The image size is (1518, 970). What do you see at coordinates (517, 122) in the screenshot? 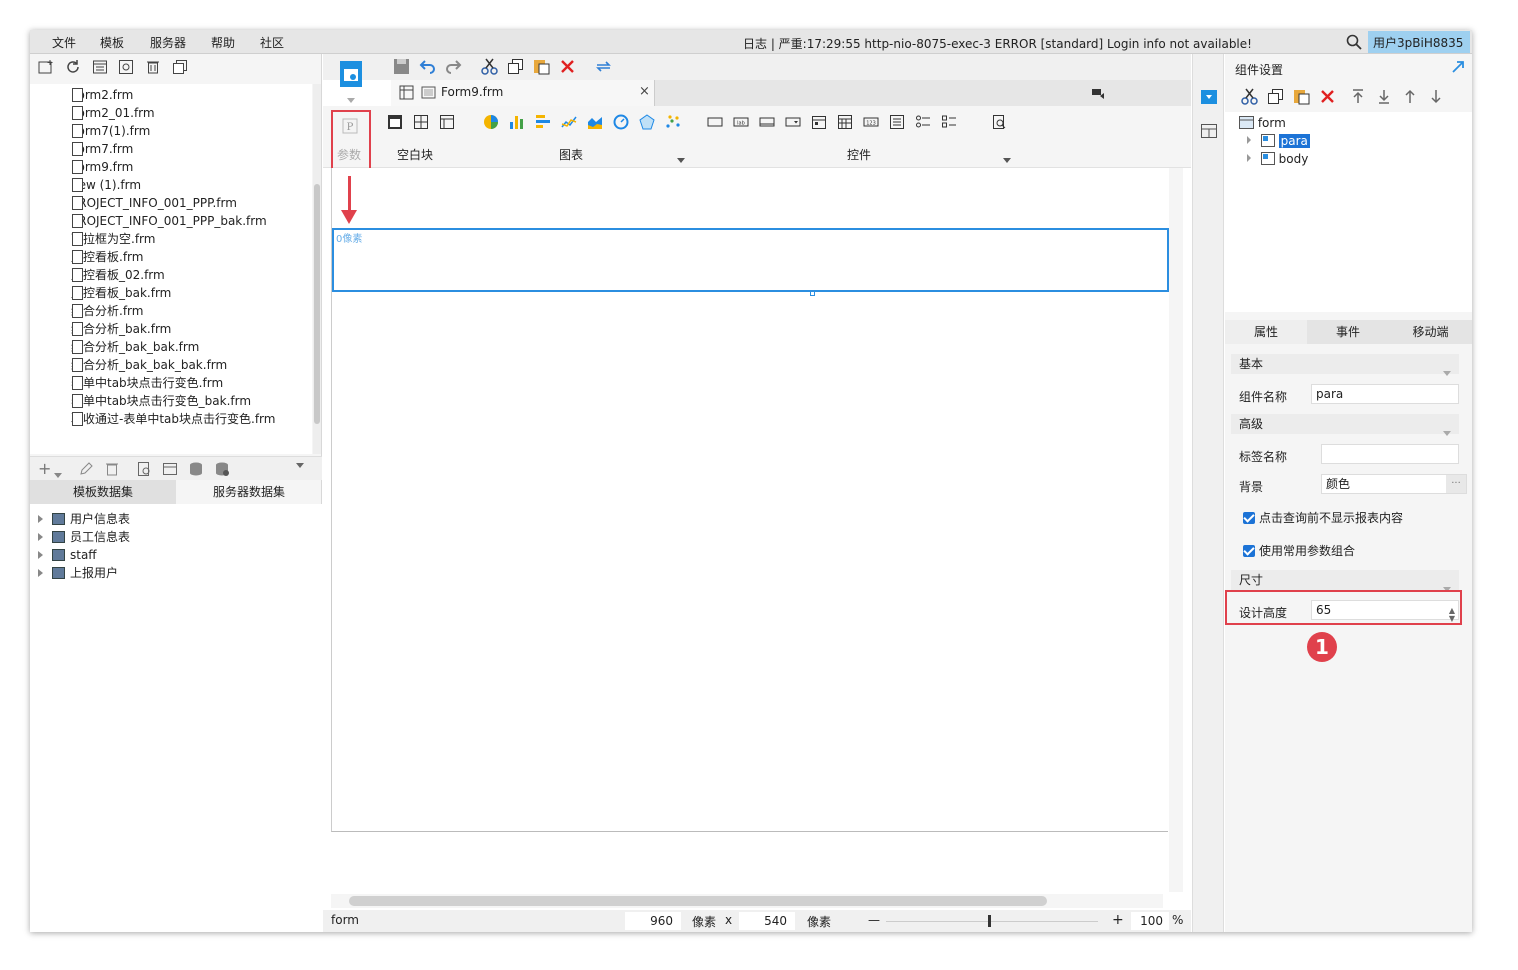
I see `bar-chart-icon` at bounding box center [517, 122].